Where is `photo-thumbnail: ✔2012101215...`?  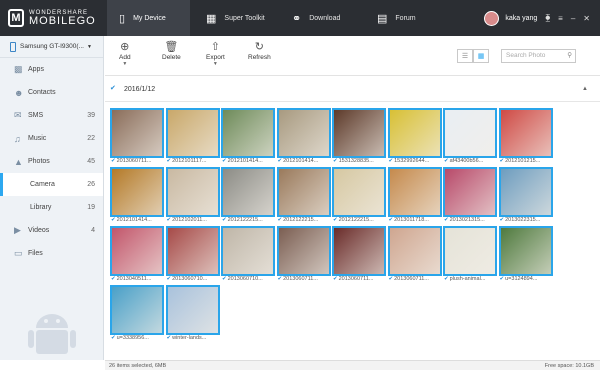
photo-thumbnail: ✔2012101215... is located at coordinates (525, 137).